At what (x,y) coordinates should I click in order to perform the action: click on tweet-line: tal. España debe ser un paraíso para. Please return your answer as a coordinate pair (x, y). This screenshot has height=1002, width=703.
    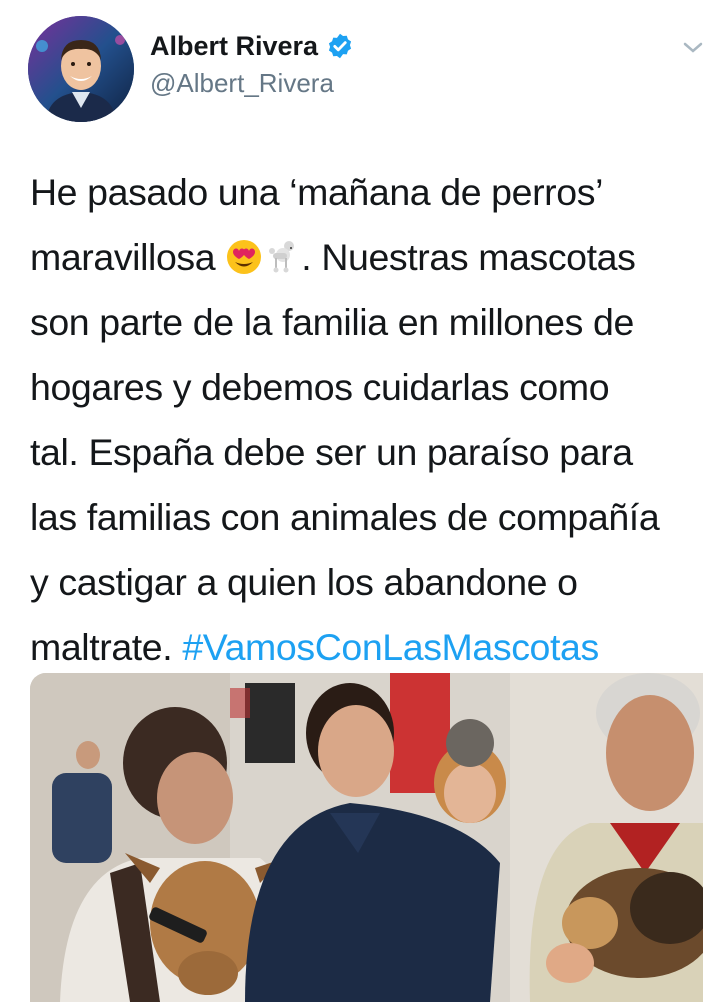
    Looking at the image, I should click on (331, 452).